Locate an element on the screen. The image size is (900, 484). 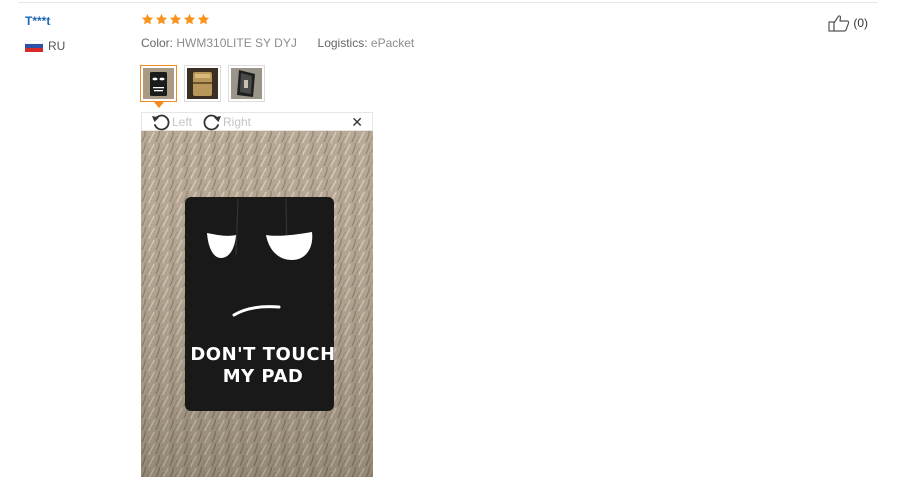
rotate-right-button: Right is located at coordinates (226, 122).